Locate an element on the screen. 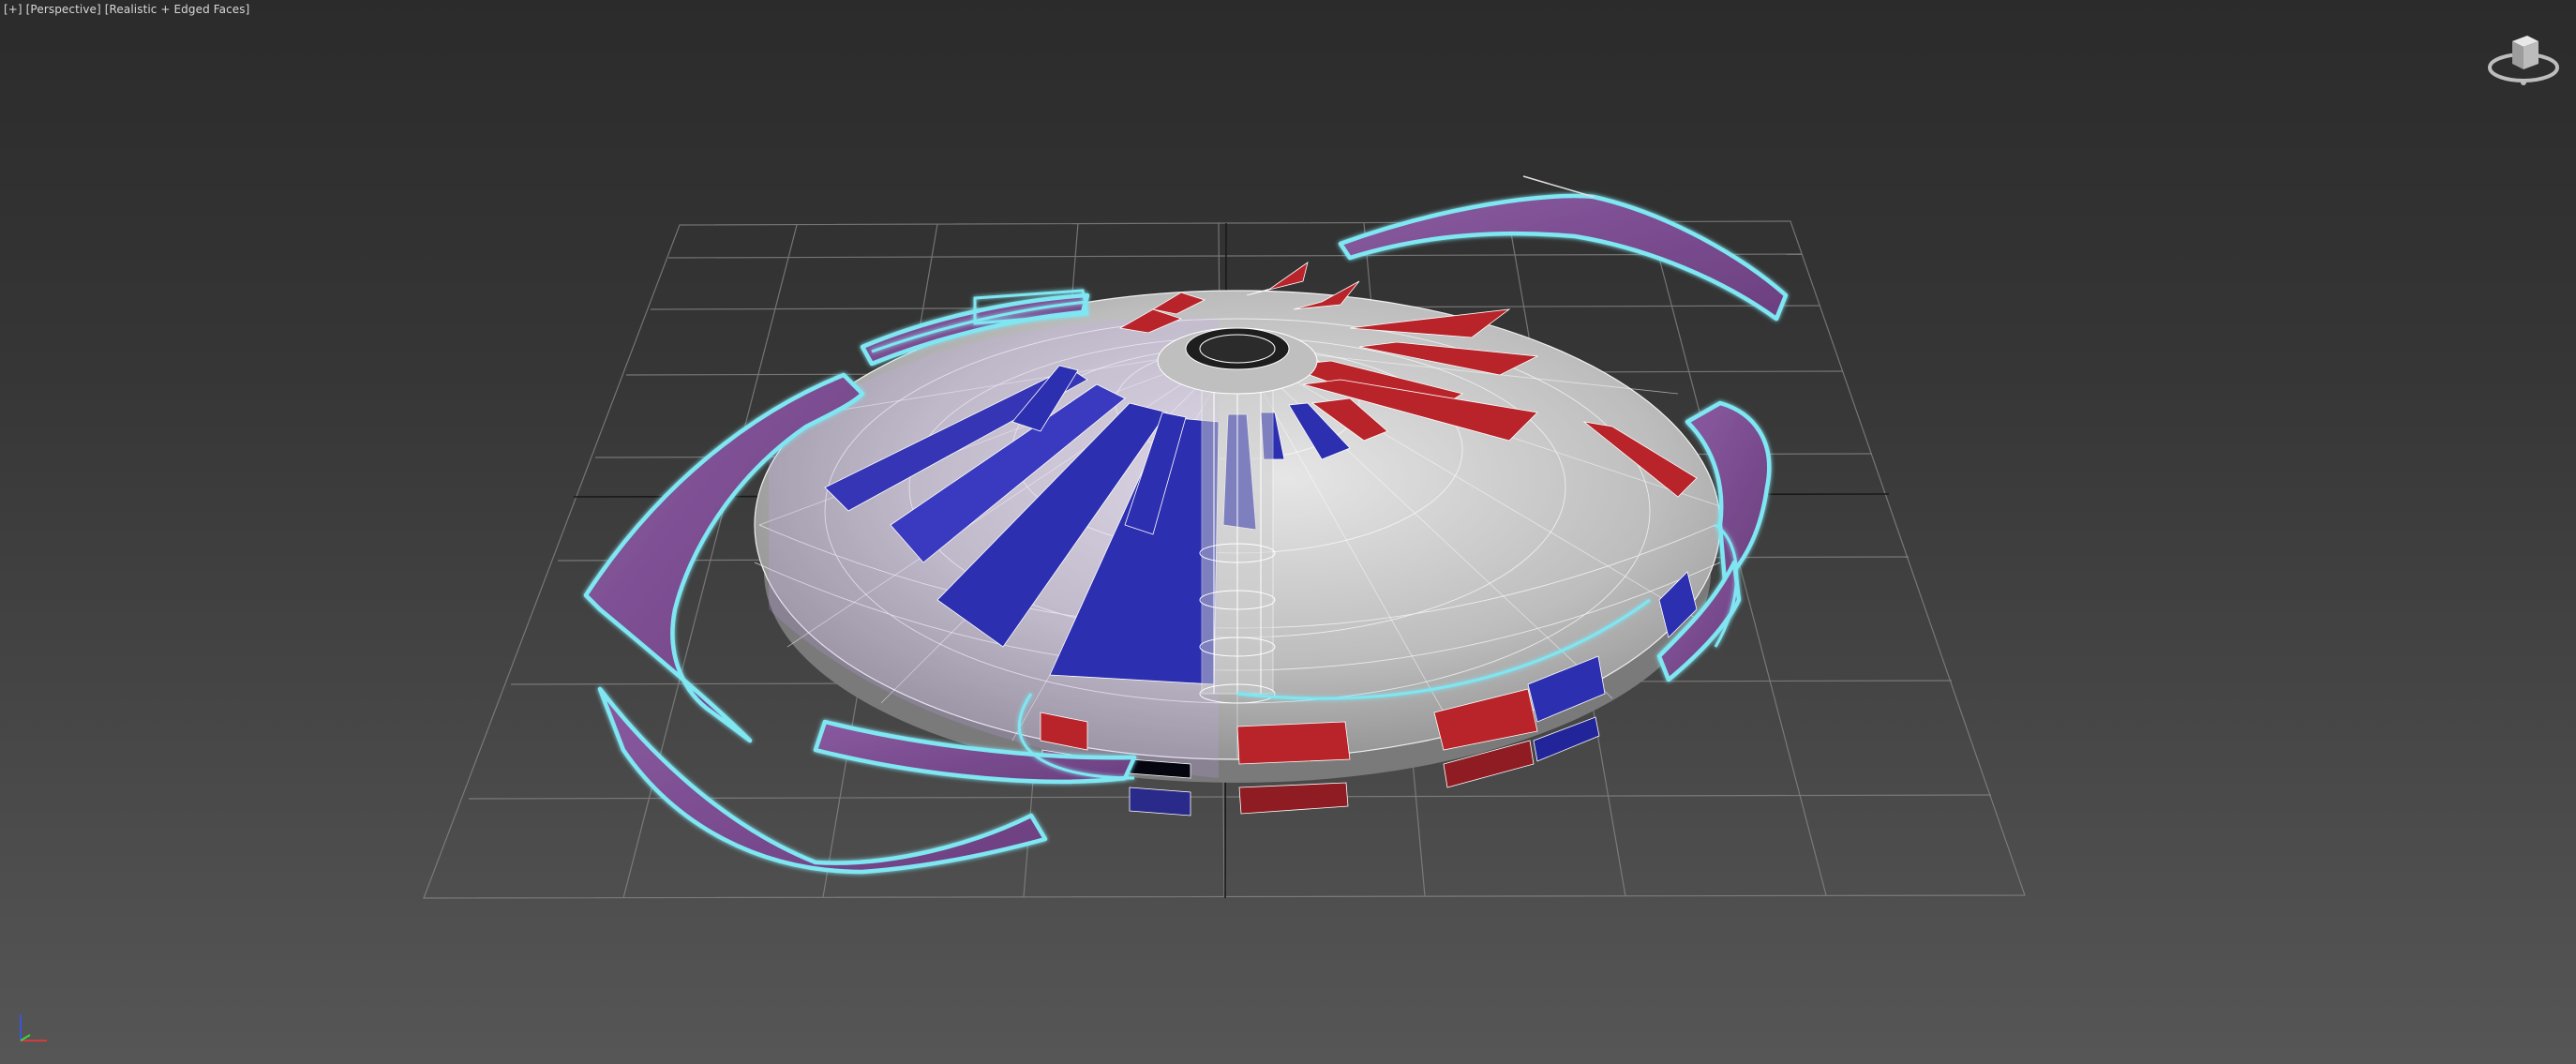 The image size is (2576, 1064). viewcube-icon is located at coordinates (2524, 61).